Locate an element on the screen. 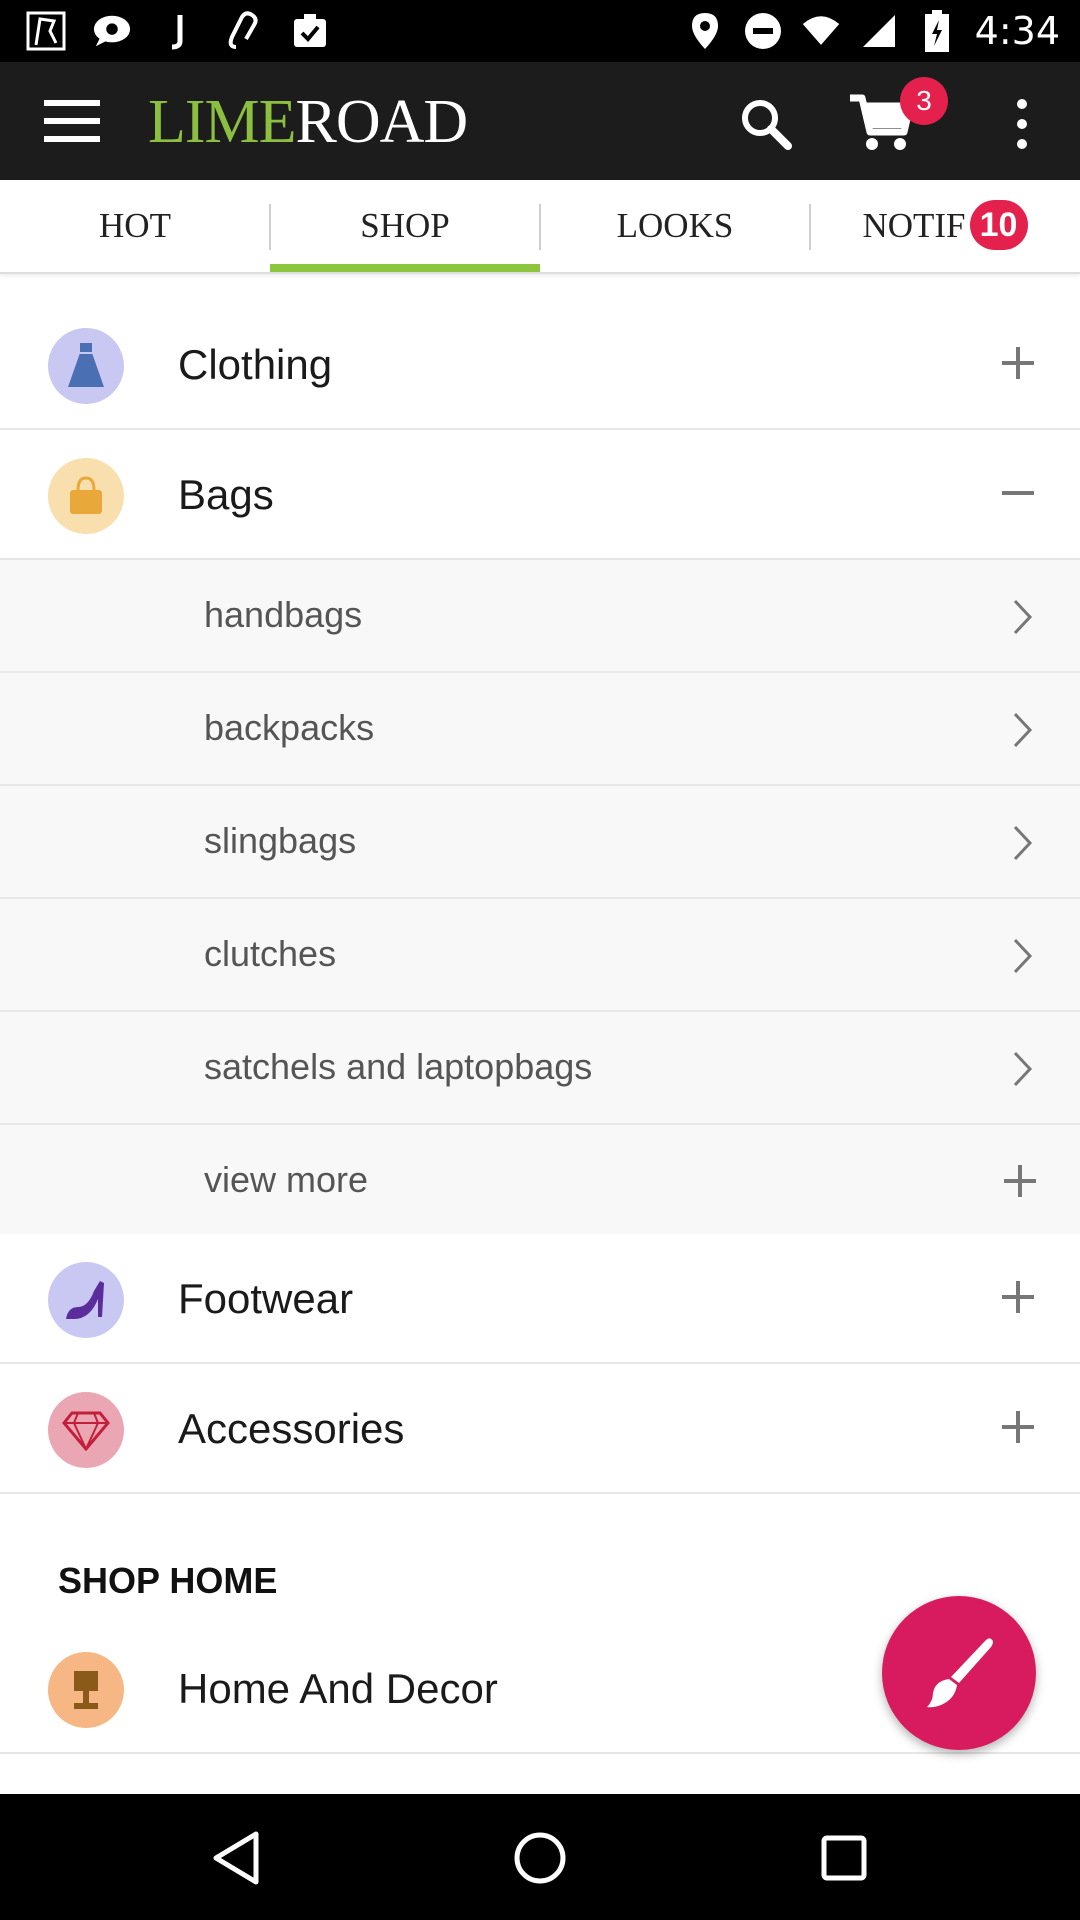  tab-label: LOOKS is located at coordinates (675, 225).